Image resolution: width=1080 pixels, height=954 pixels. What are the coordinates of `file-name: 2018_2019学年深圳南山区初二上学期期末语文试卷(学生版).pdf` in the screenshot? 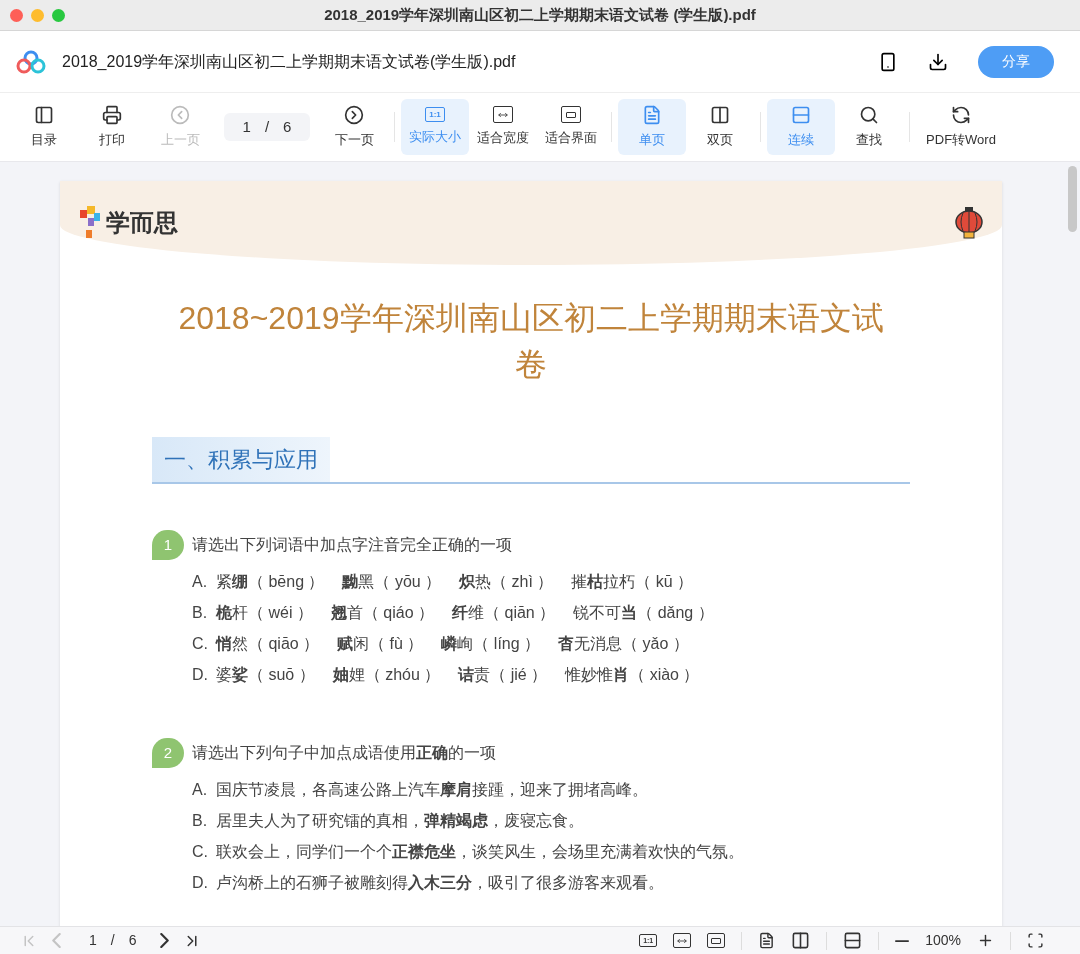 It's located at (289, 61).